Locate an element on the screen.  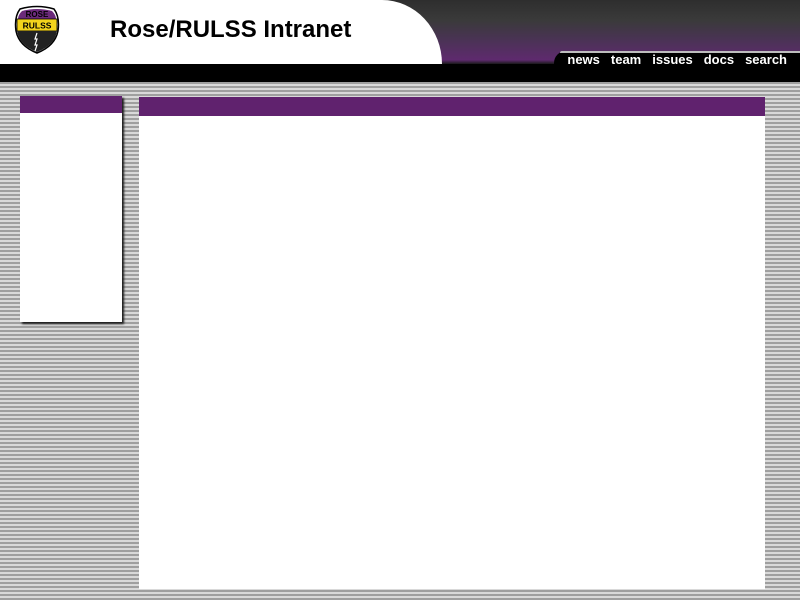
main-nav: news team issues docs search is located at coordinates (677, 59).